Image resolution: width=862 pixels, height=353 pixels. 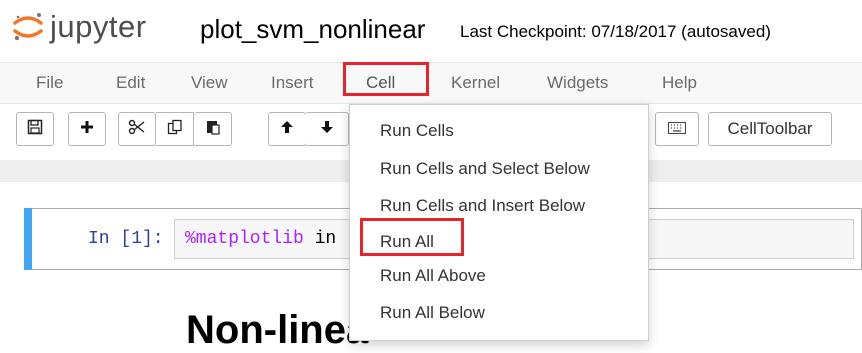 I want to click on command-palette-button, so click(x=677, y=129).